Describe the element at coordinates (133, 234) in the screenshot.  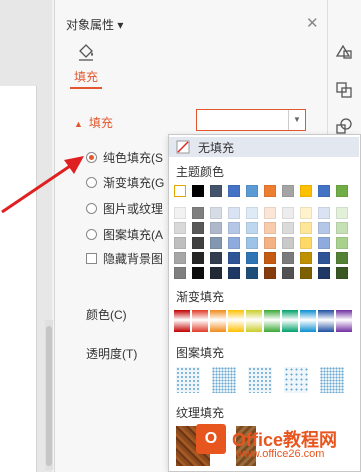
I see `radio-label: 图案填充(A` at that location.